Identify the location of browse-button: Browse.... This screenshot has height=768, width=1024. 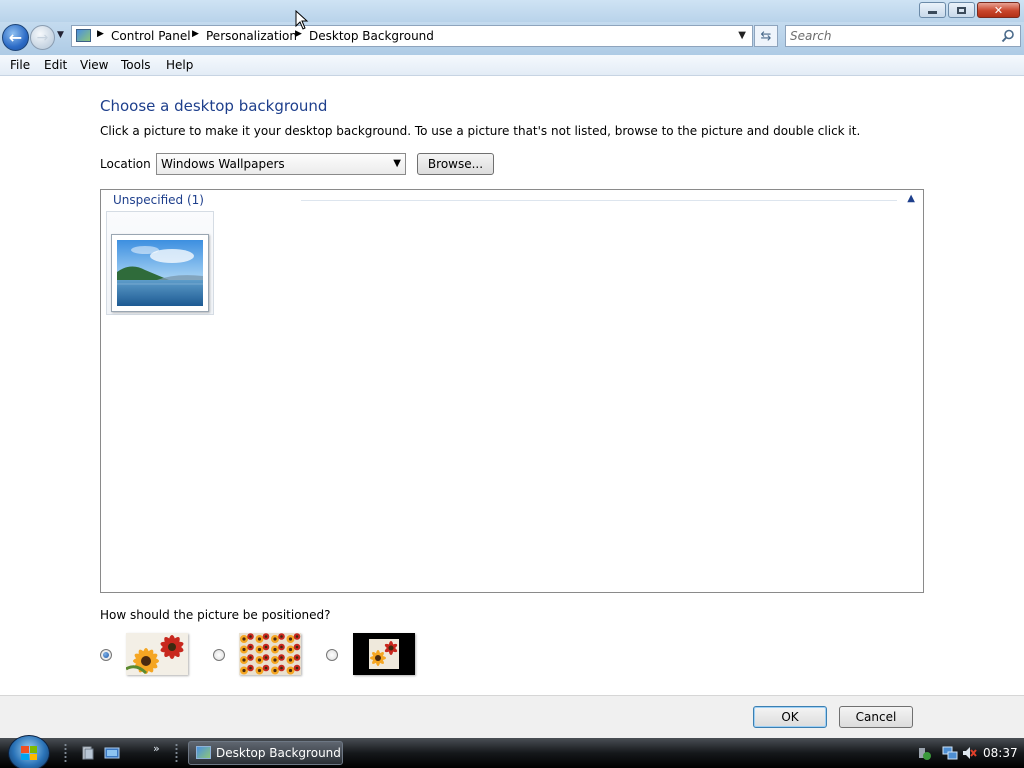
(455, 164).